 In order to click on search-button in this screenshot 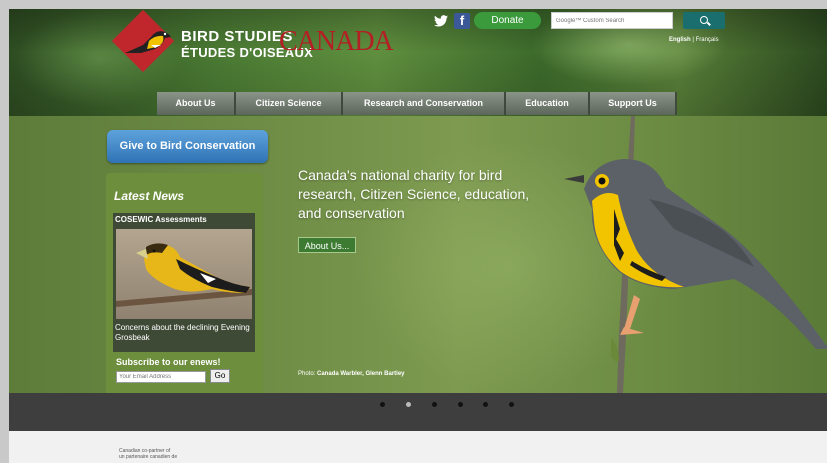, I will do `click(704, 20)`.